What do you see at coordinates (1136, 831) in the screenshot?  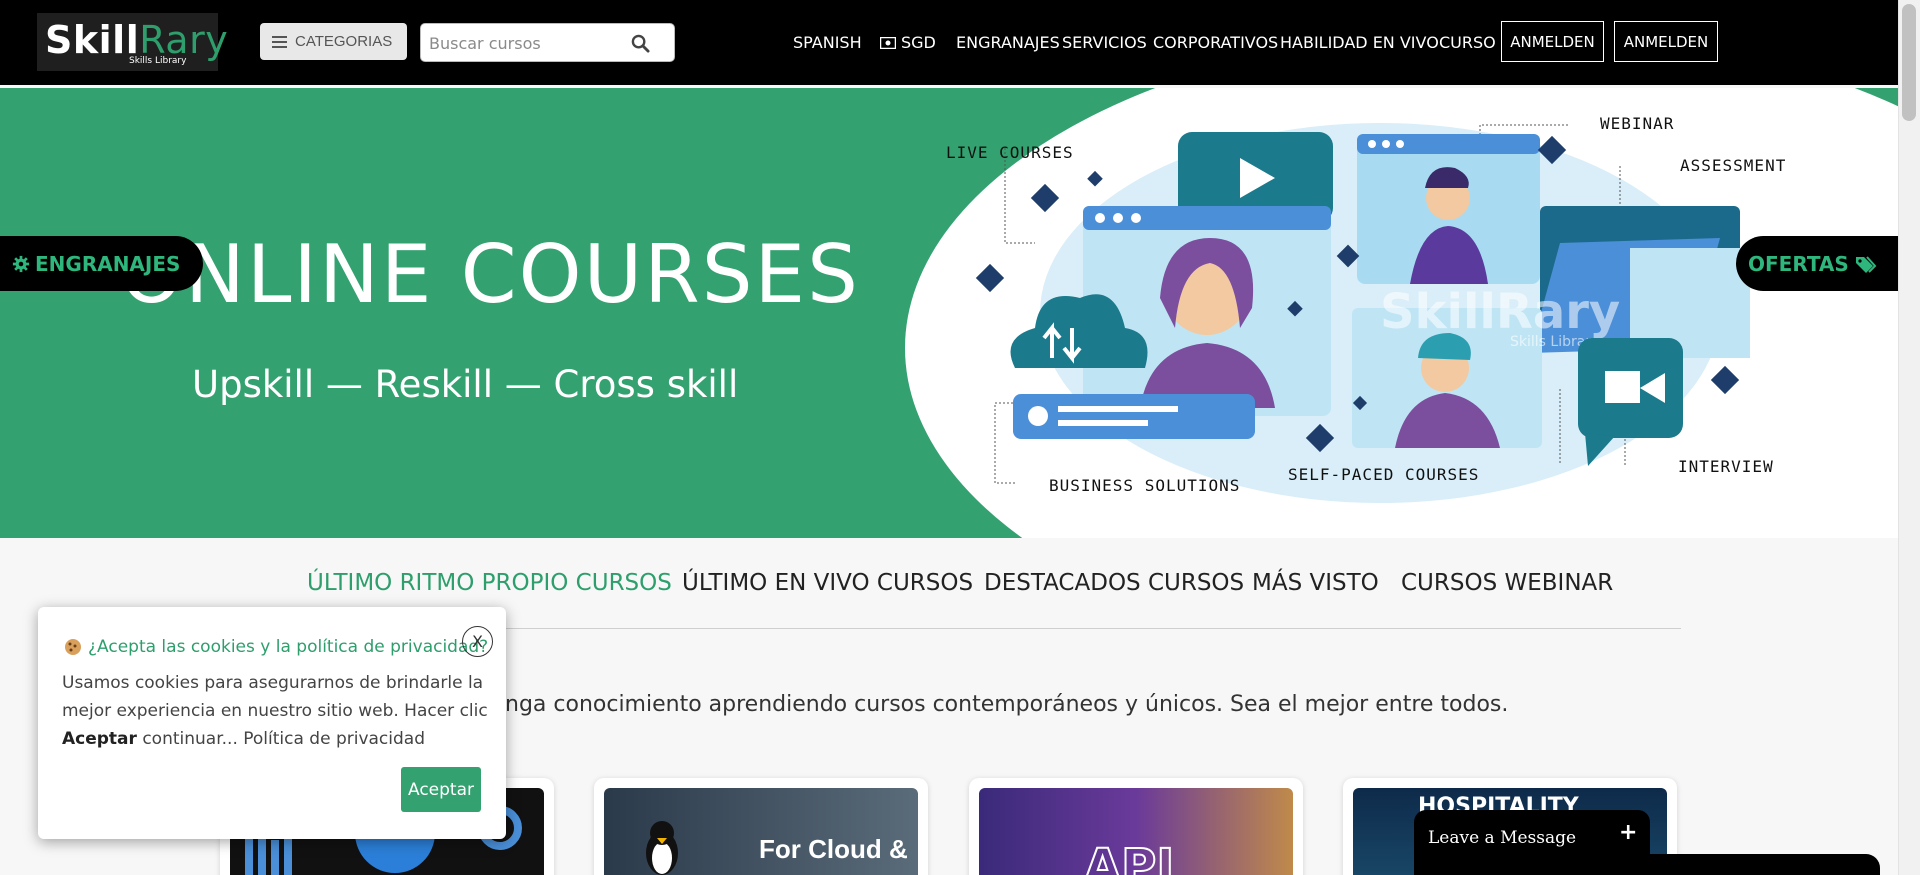 I see `course-thumbnail: API` at bounding box center [1136, 831].